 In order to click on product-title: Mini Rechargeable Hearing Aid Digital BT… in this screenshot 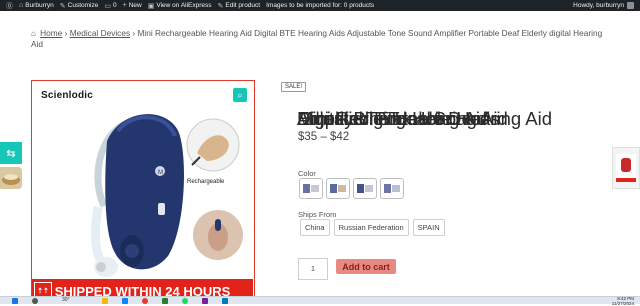, I will do `click(452, 120)`.